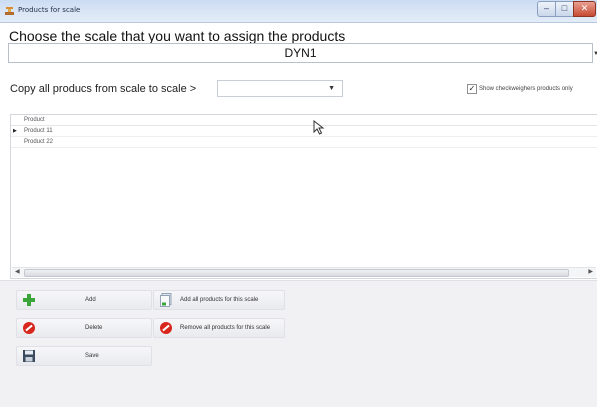 This screenshot has height=407, width=597. I want to click on window-title: Products for scale, so click(49, 10).